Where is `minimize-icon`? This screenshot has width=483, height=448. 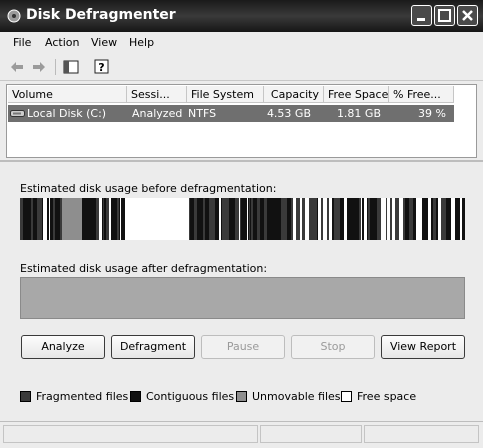 minimize-icon is located at coordinates (421, 19).